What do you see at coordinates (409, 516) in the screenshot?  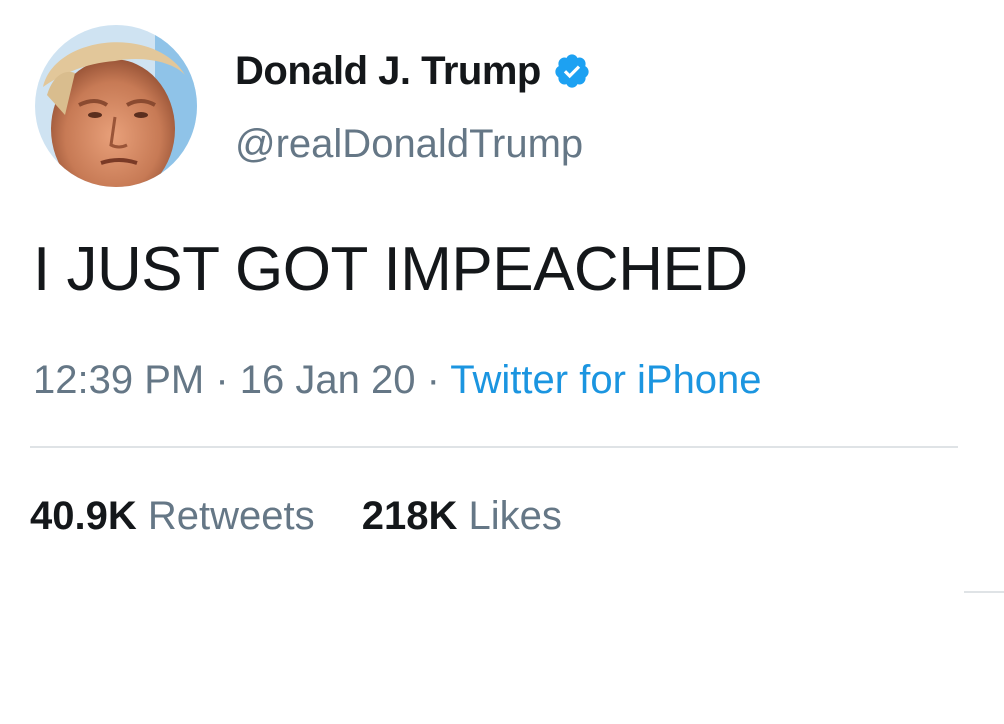 I see `likes-count: 218K` at bounding box center [409, 516].